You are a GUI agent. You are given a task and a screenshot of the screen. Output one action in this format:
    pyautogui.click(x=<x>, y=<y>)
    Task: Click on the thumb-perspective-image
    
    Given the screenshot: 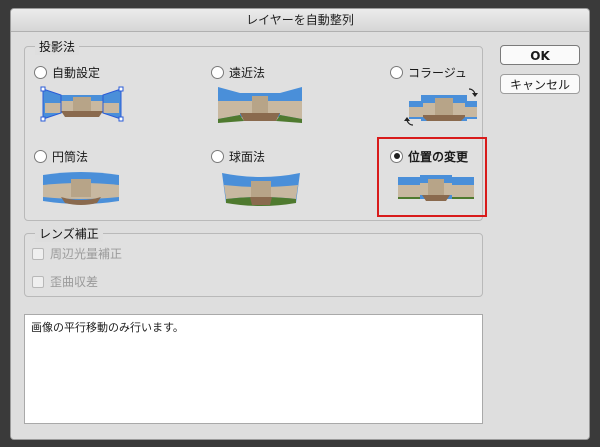 What is the action you would take?
    pyautogui.click(x=260, y=105)
    